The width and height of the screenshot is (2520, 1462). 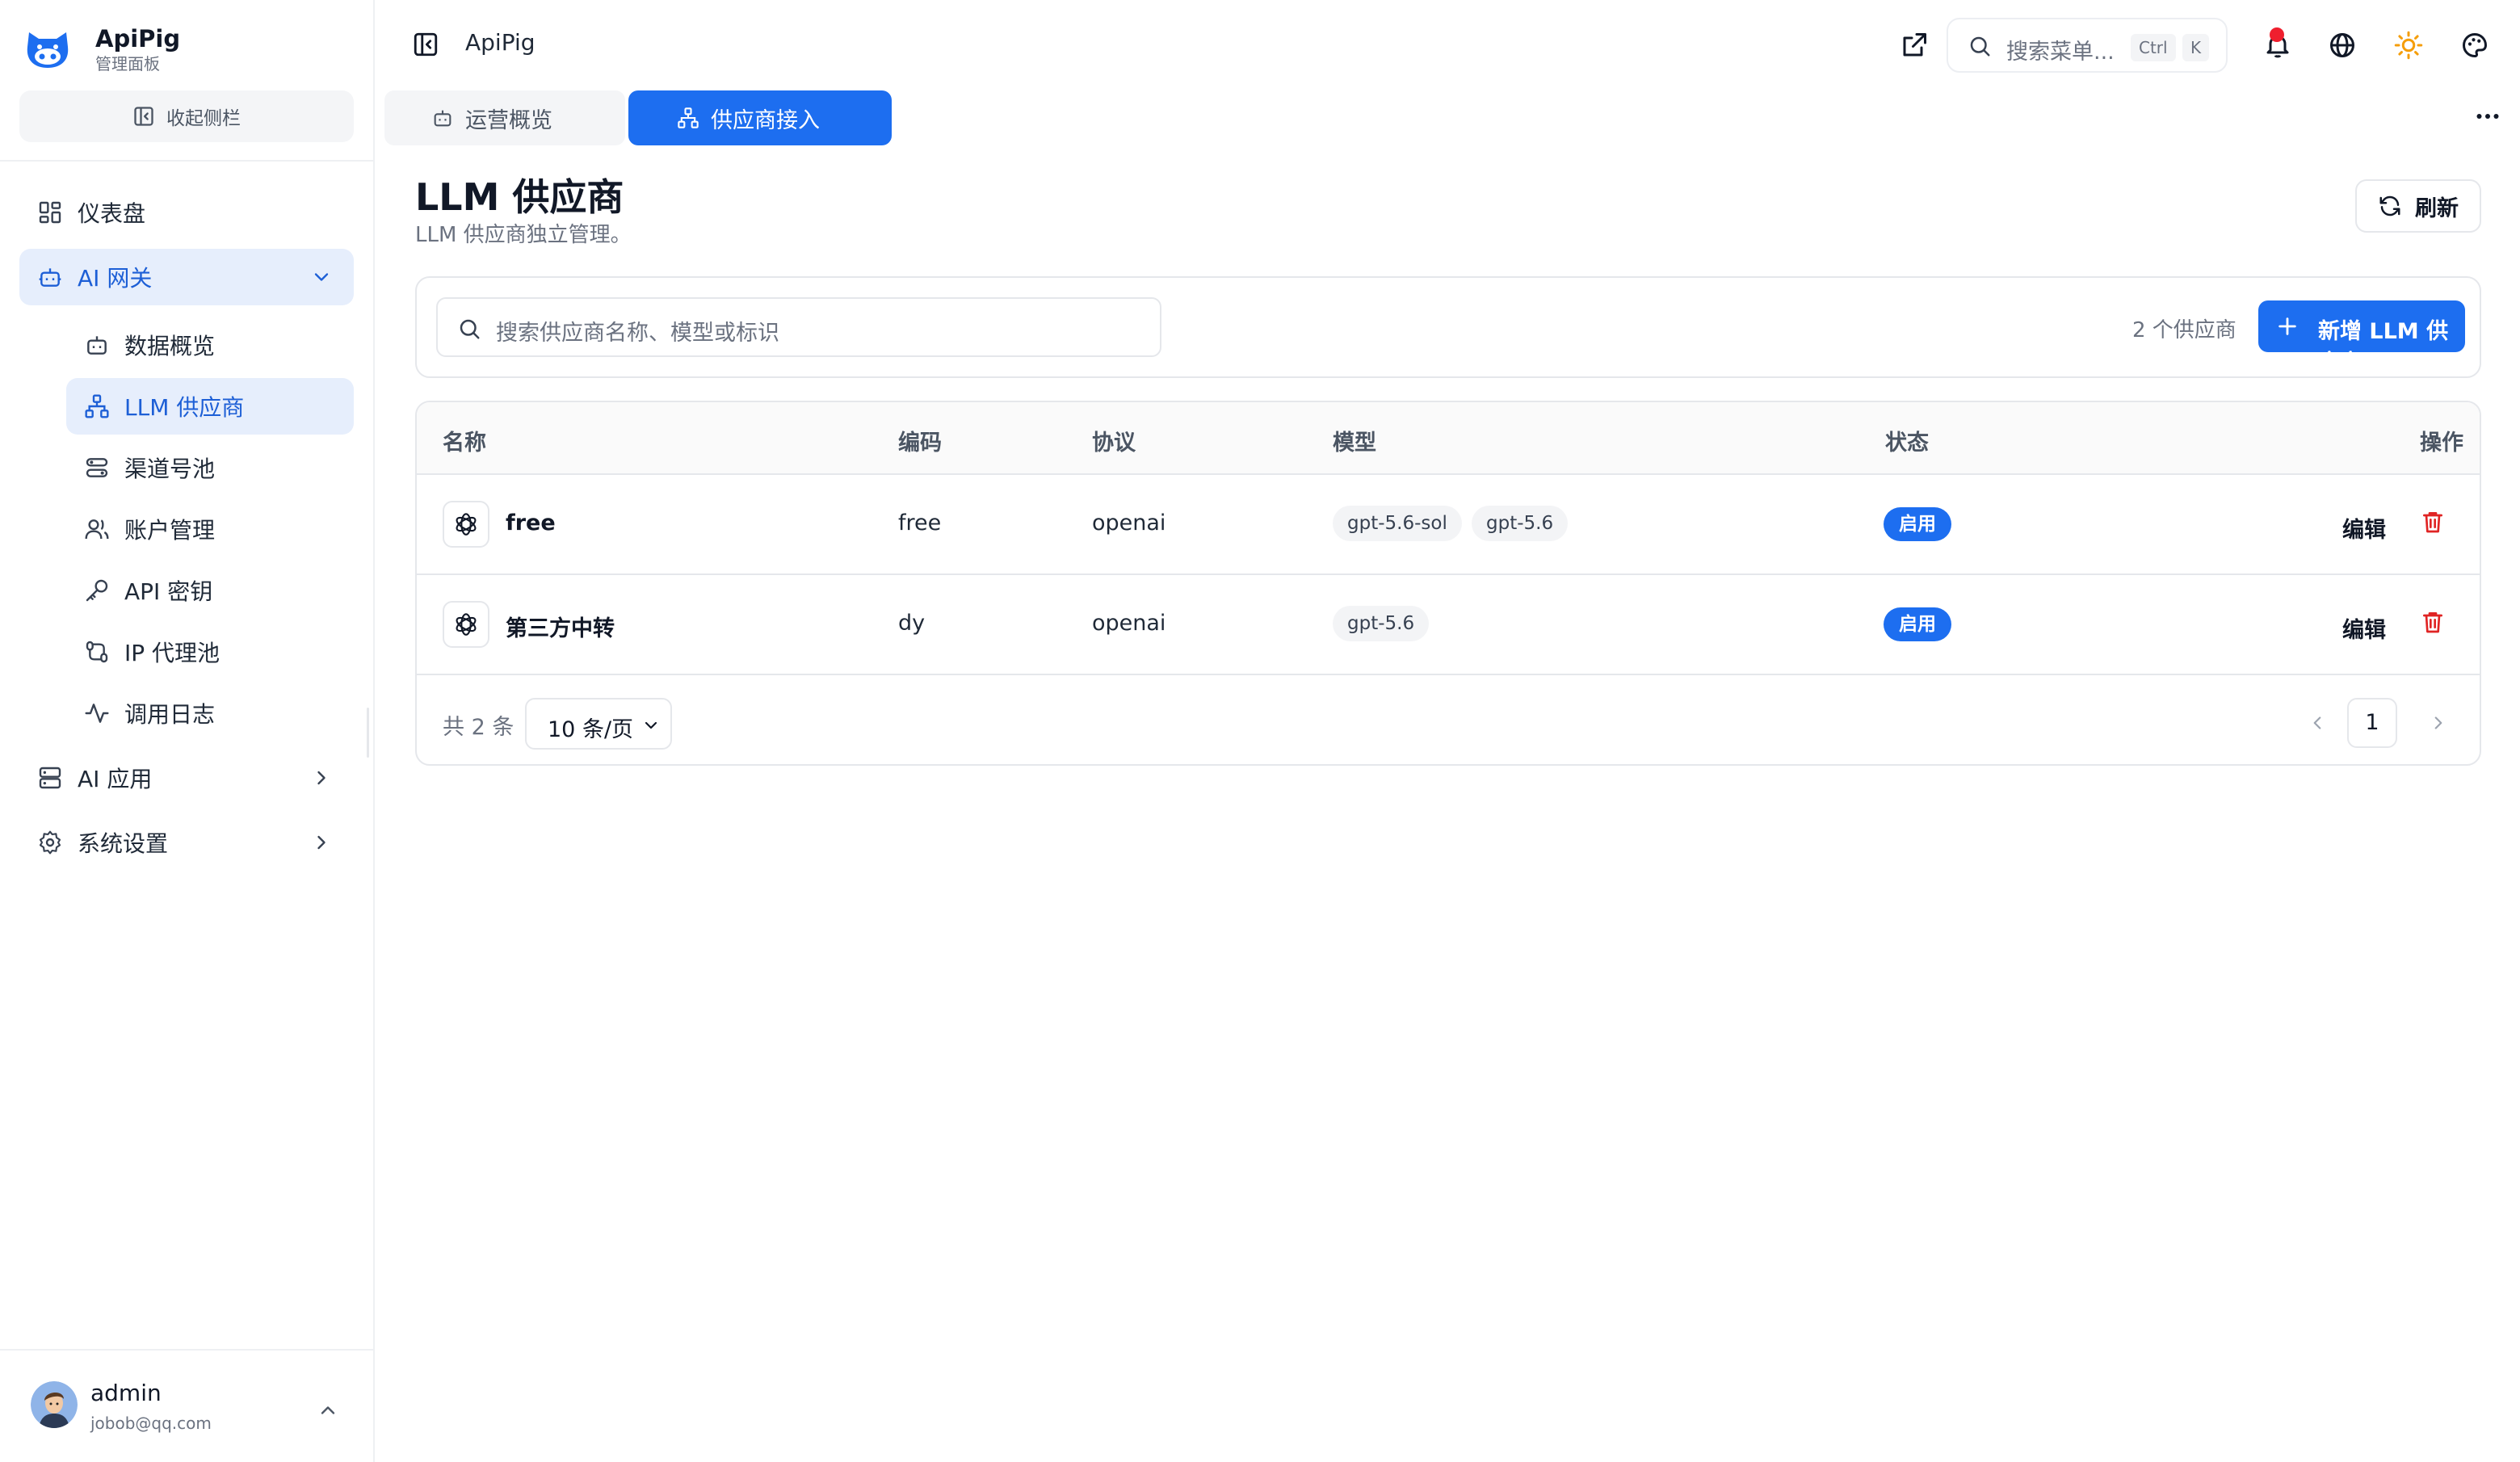 I want to click on notification-badge, so click(x=2277, y=34).